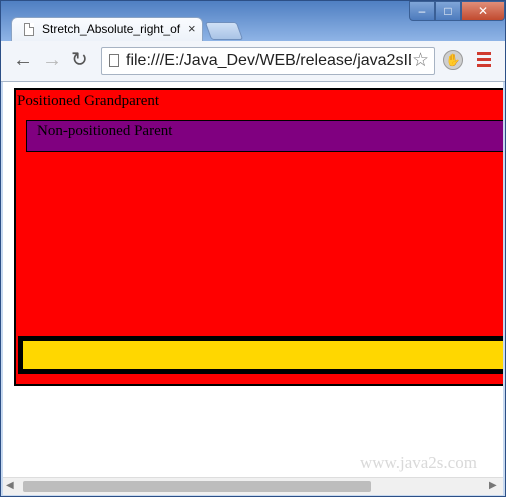 The width and height of the screenshot is (506, 497). Describe the element at coordinates (114, 60) in the screenshot. I see `page-icon` at that location.